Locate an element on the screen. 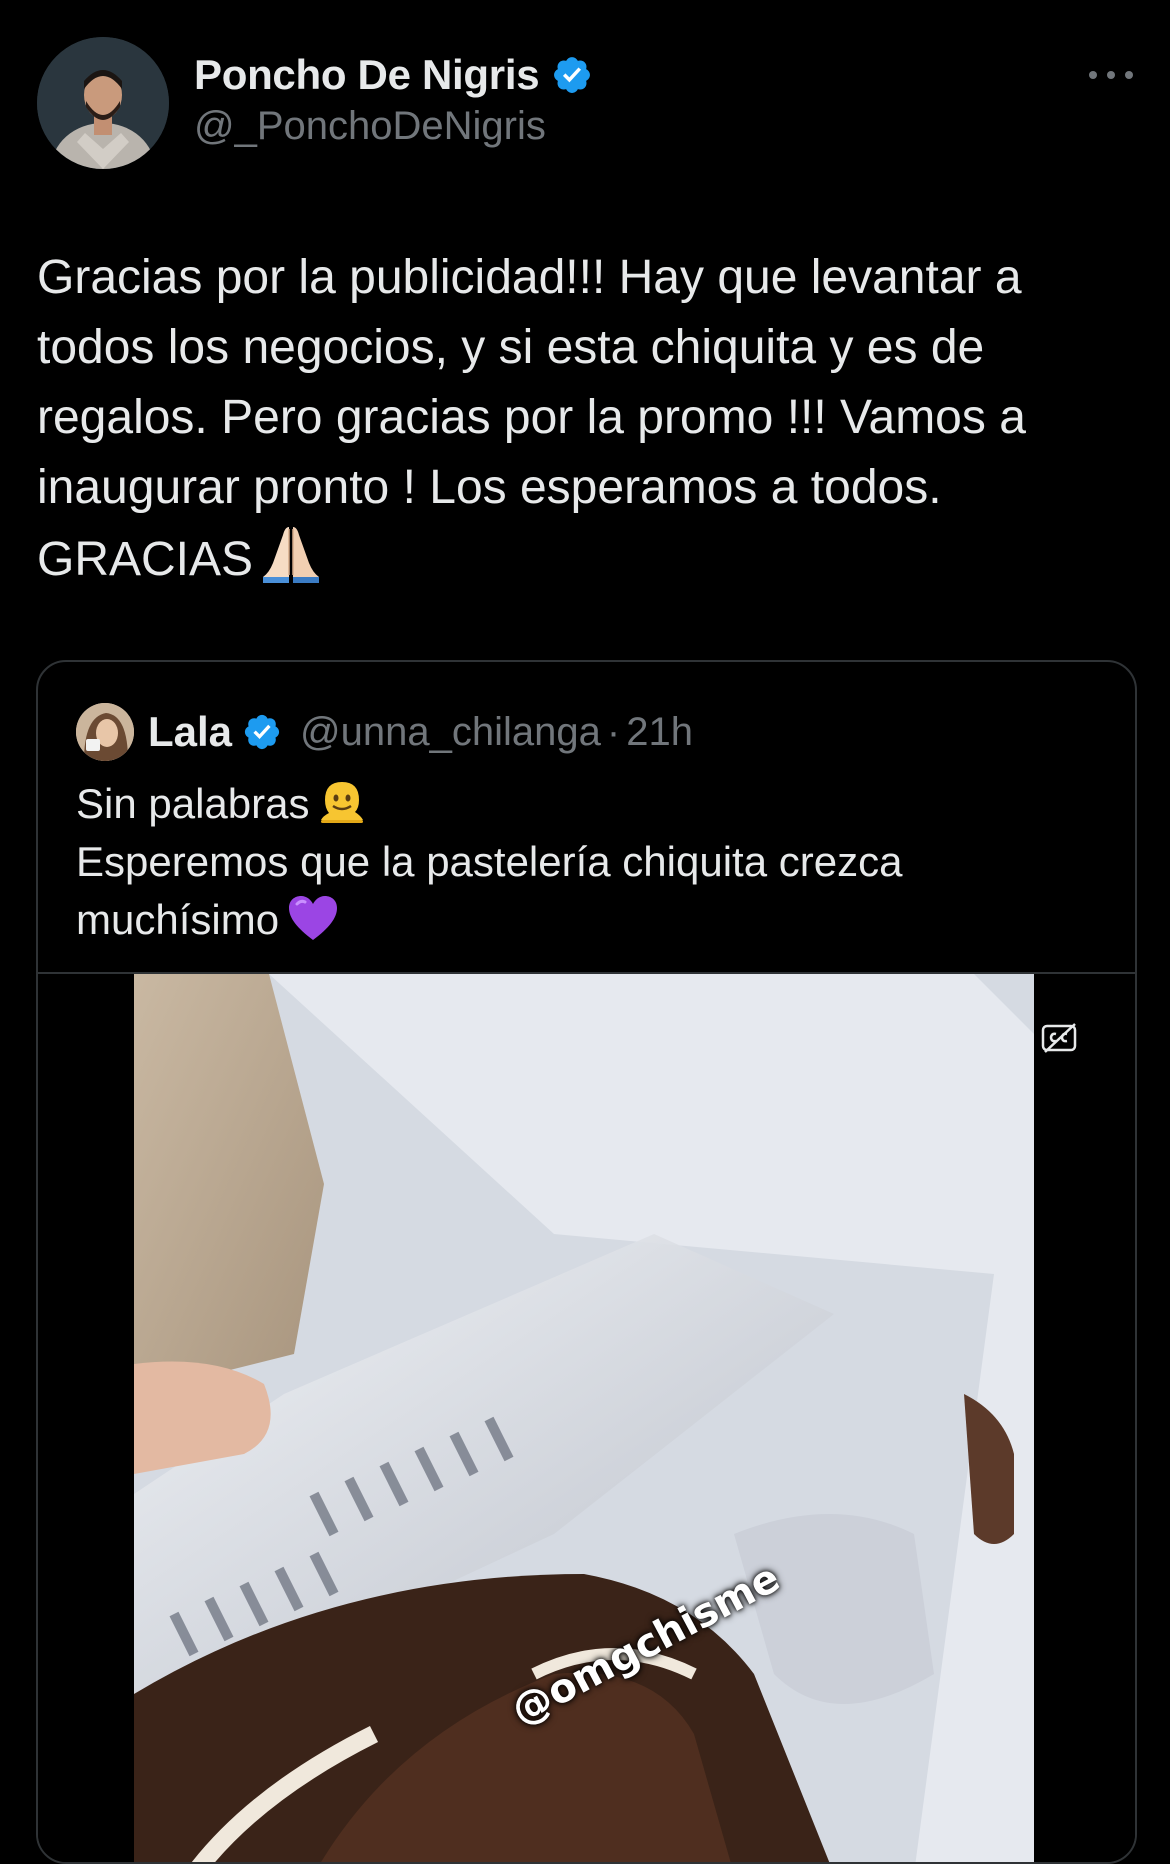  folded-hands-emoji-icon is located at coordinates (291, 555).